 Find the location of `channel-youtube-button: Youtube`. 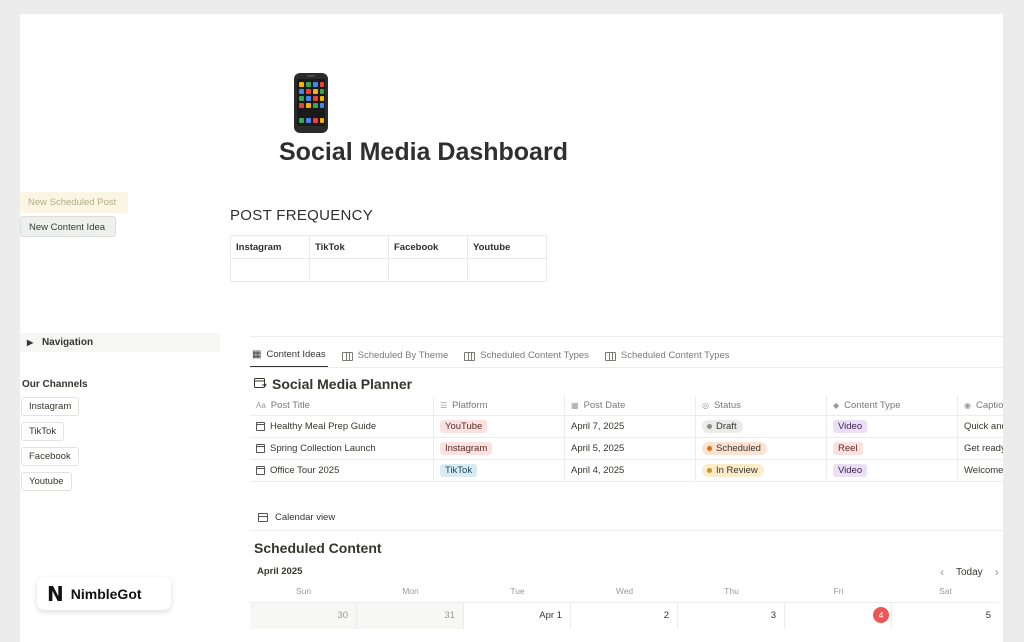

channel-youtube-button: Youtube is located at coordinates (46, 481).